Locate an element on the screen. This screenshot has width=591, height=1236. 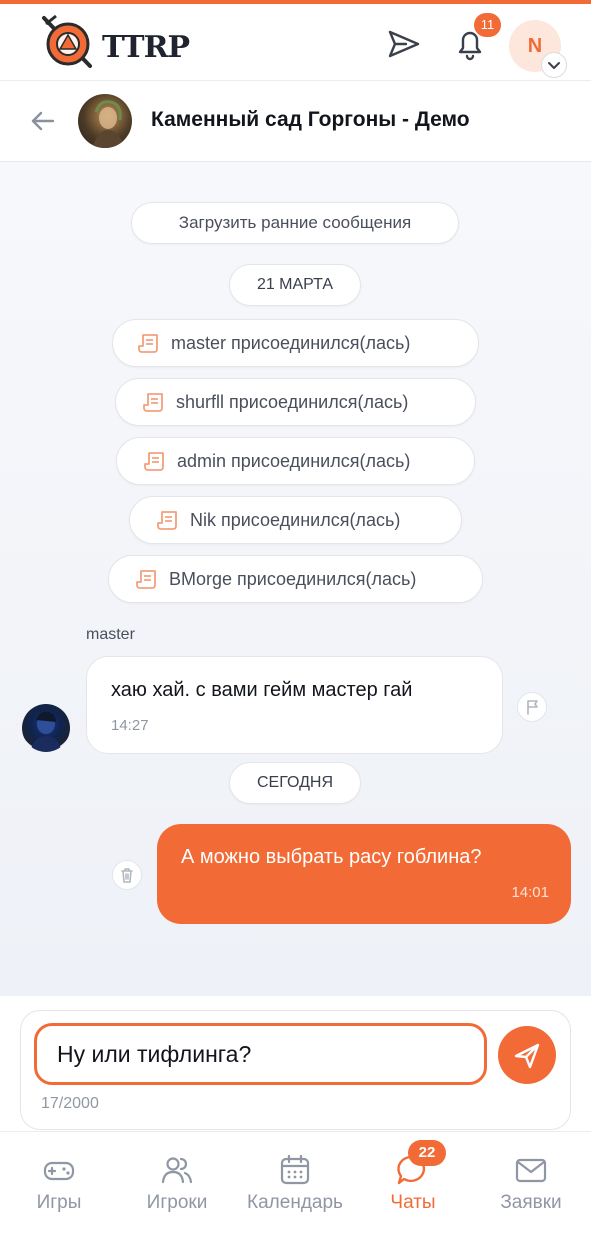
system-message: shurfll присоединился(лась) is located at coordinates (295, 402).